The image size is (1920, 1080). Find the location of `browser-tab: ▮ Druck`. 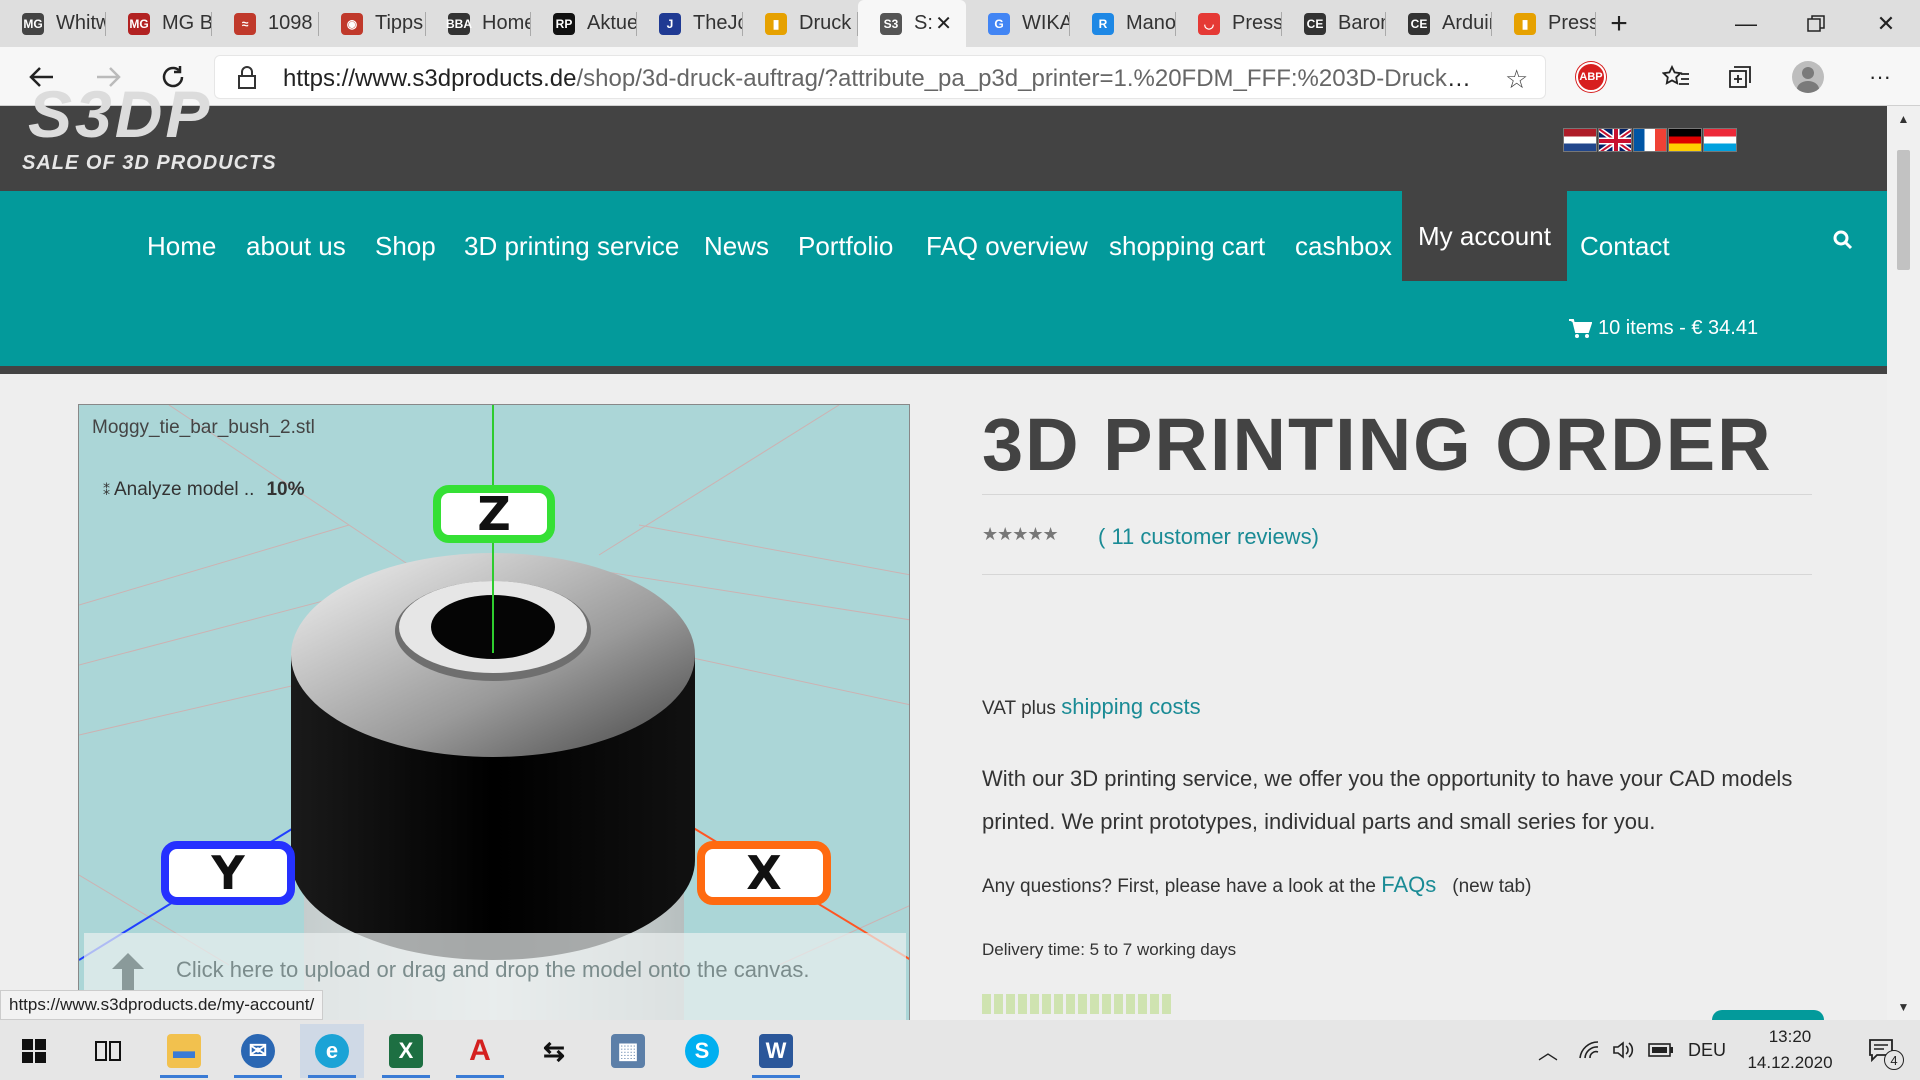

browser-tab: ▮ Druck is located at coordinates (800, 23).